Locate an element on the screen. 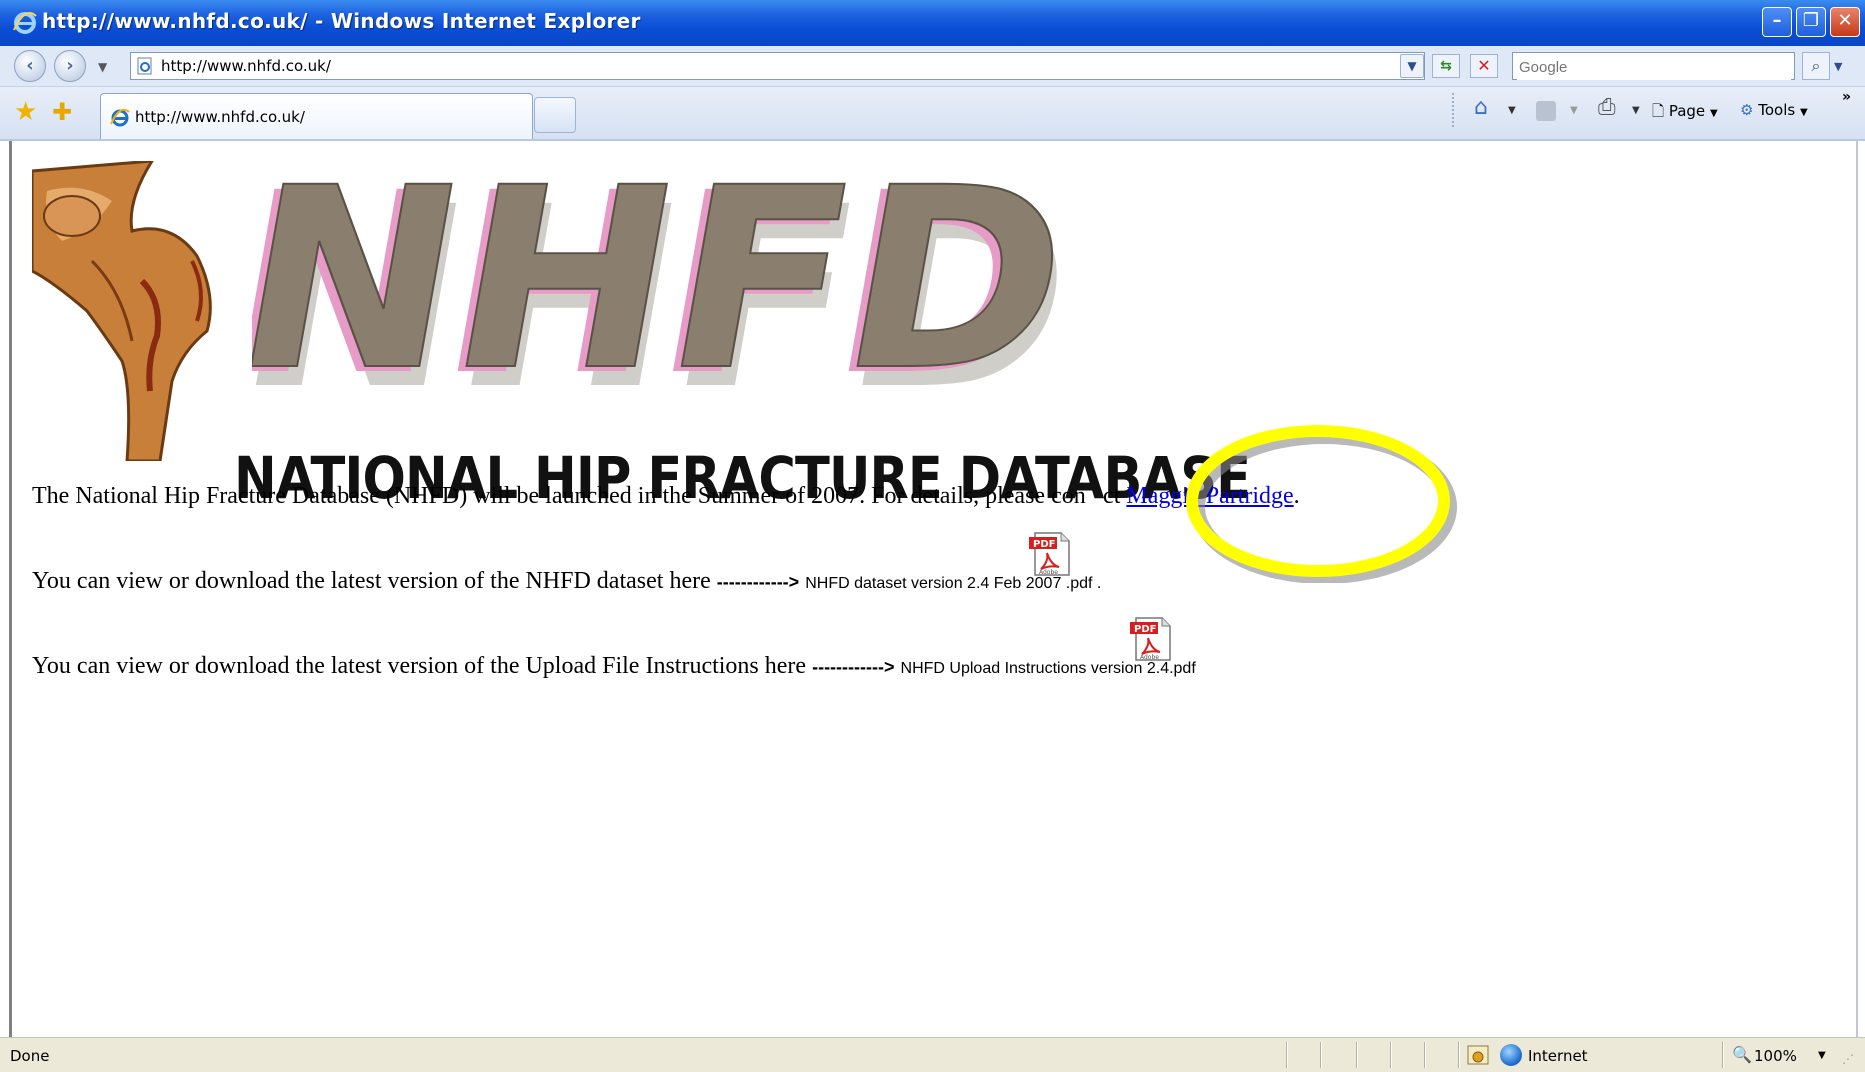 The height and width of the screenshot is (1072, 1865). status-bar: Done Internet 🔍 100% ▼ ⋰ is located at coordinates (932, 1054).